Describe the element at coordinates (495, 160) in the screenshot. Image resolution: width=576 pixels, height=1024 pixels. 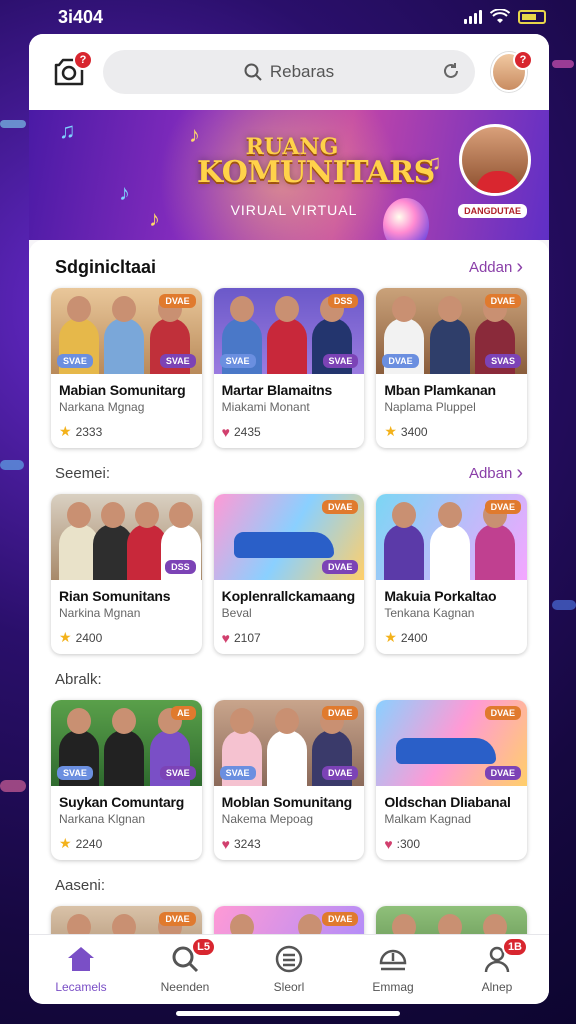
I see `host-avatar` at that location.